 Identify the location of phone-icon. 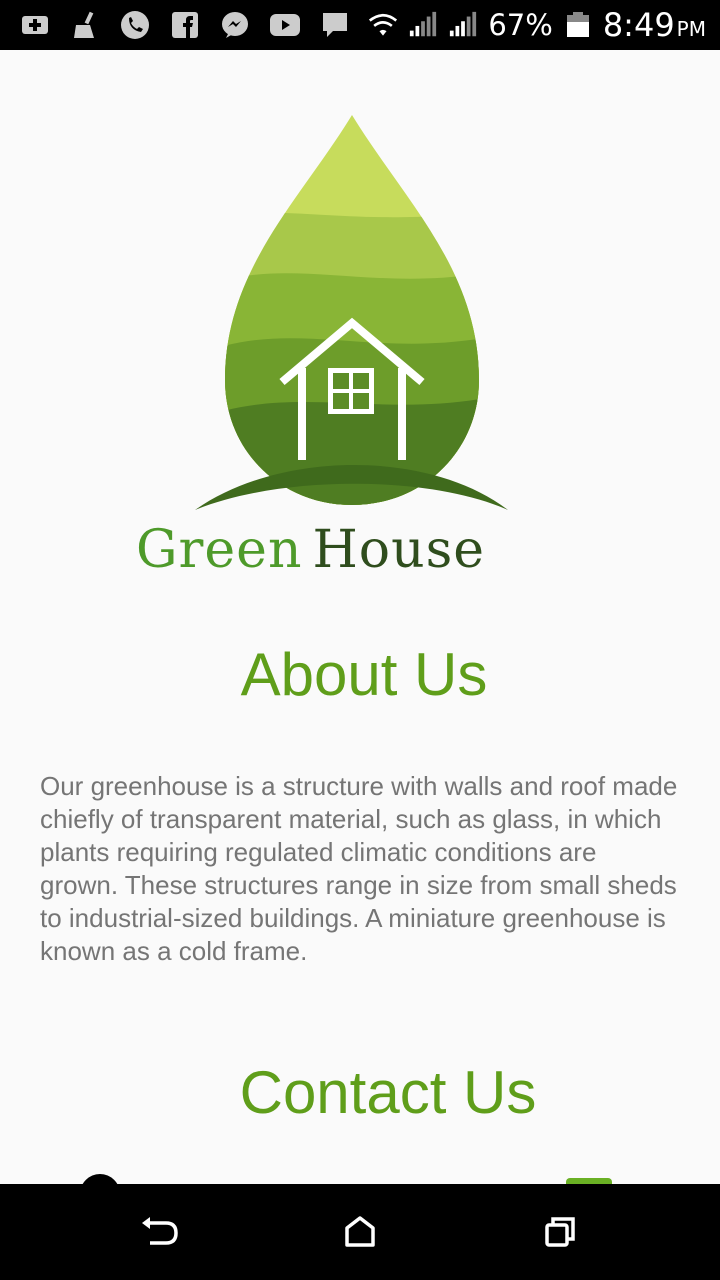
(135, 25).